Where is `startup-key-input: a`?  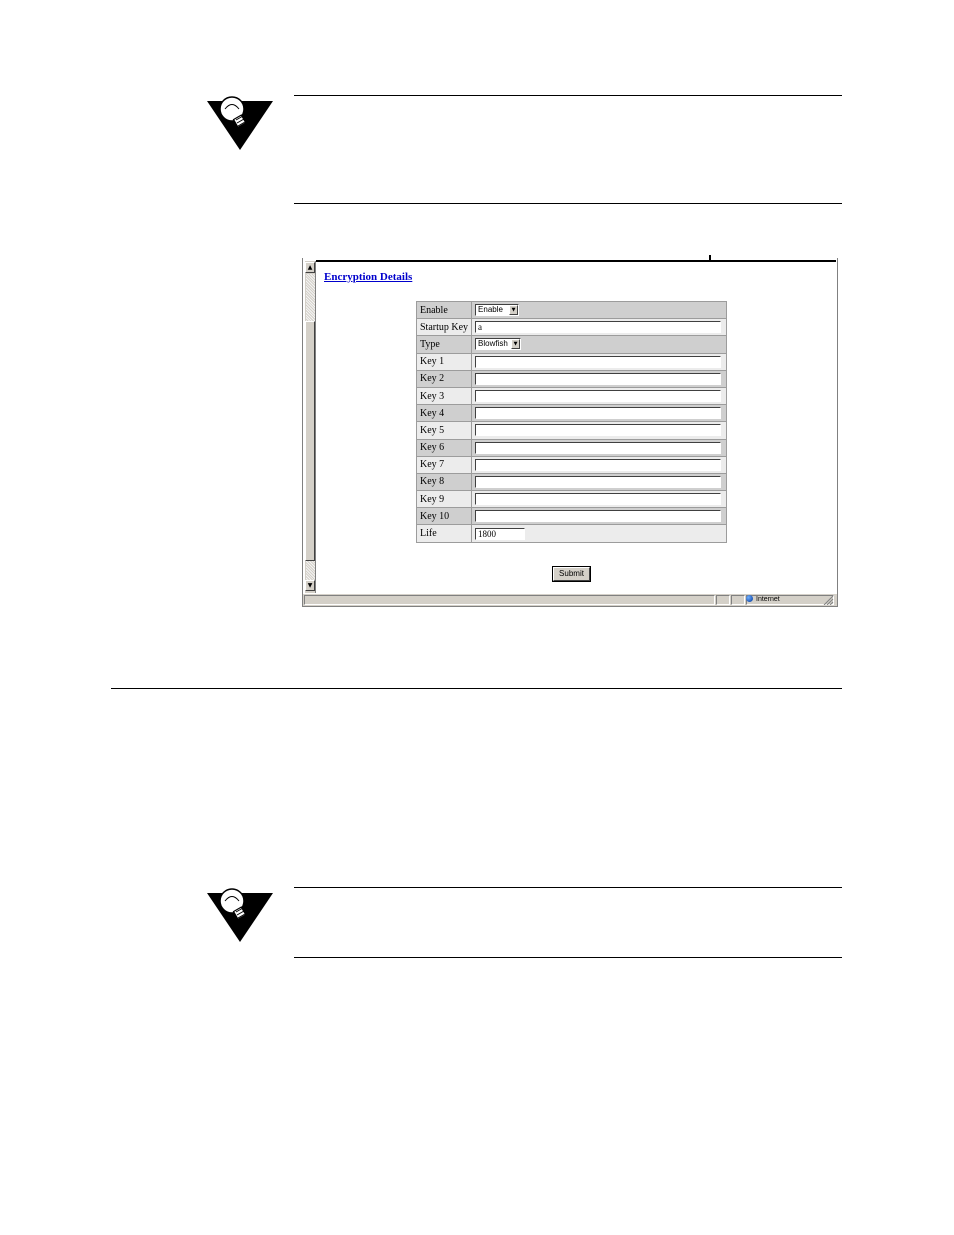 startup-key-input: a is located at coordinates (598, 327).